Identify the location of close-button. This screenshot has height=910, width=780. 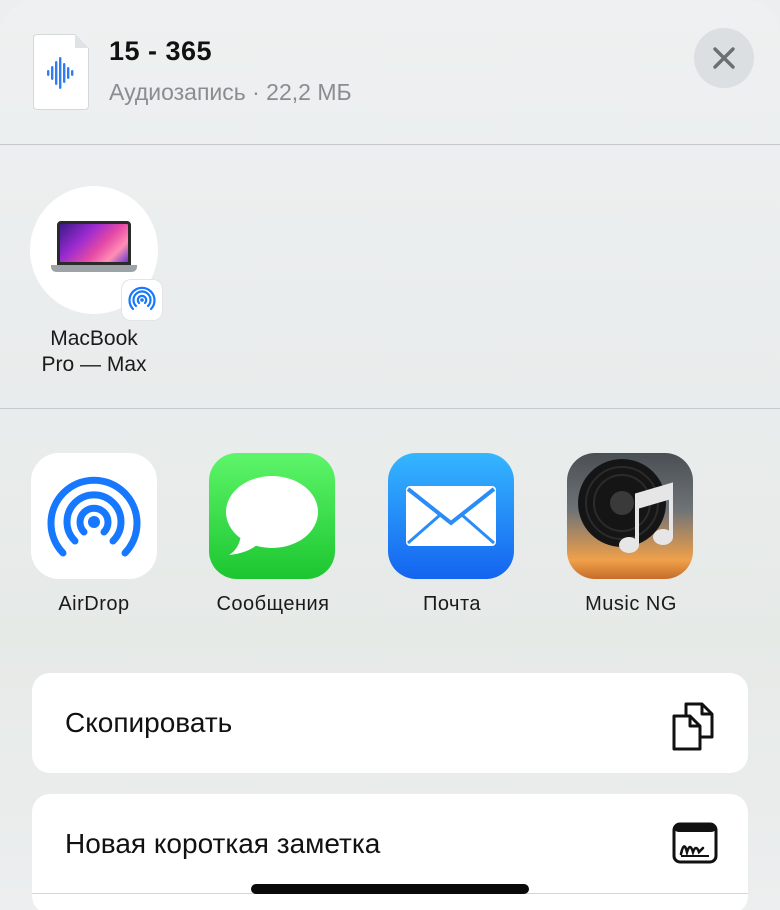
(724, 58).